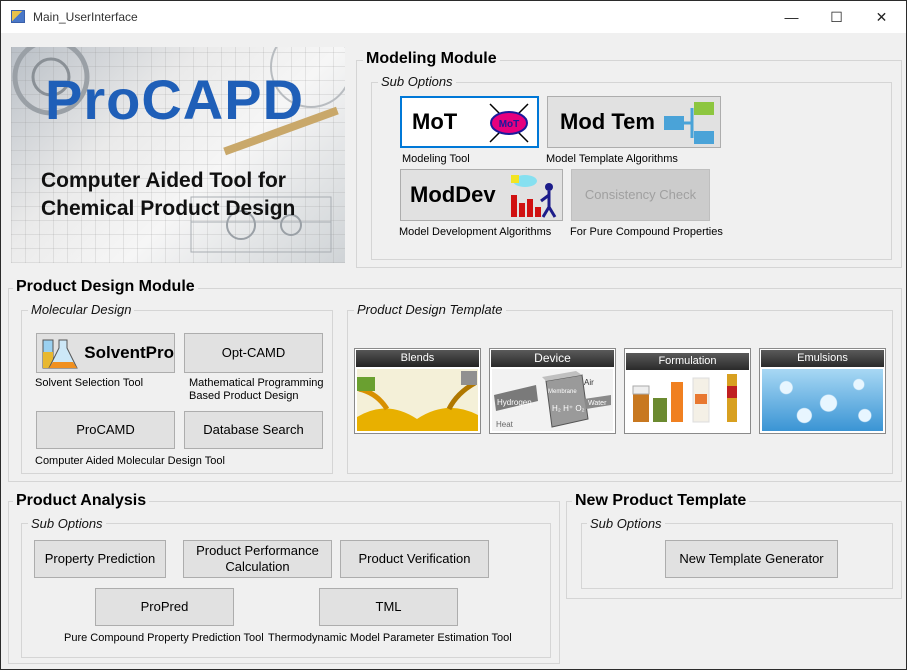 This screenshot has width=907, height=670. Describe the element at coordinates (105, 430) in the screenshot. I see `procamd-button: ProCAMD` at that location.